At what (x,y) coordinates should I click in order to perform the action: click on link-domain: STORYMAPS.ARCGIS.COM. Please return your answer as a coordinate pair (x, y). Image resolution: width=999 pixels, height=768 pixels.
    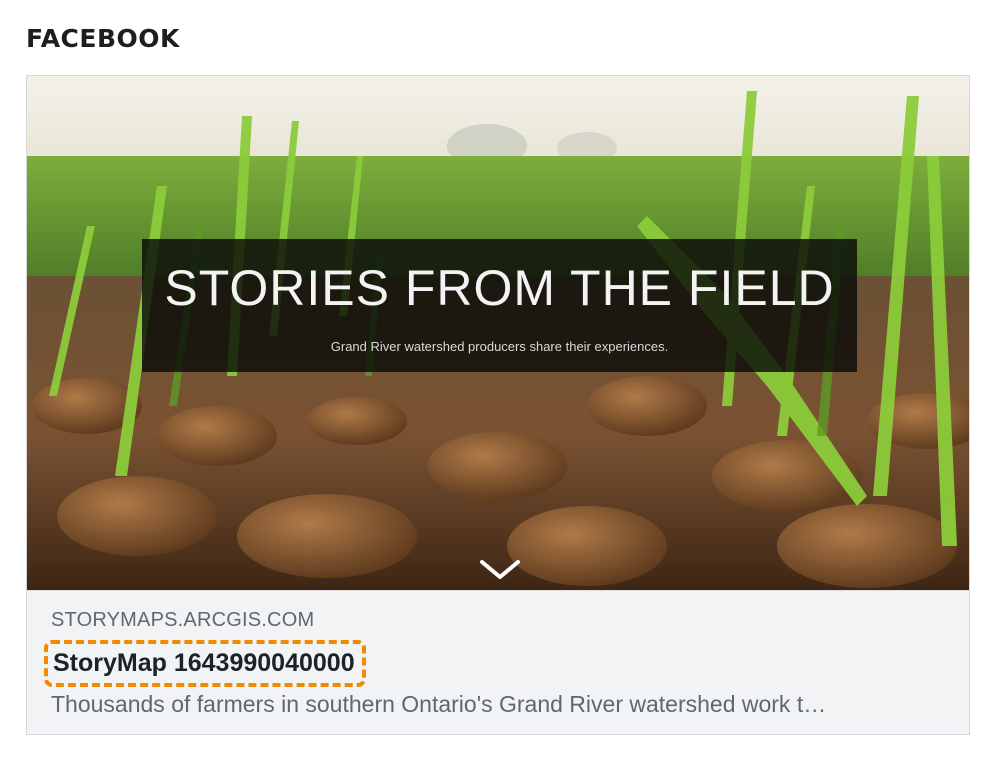
    Looking at the image, I should click on (183, 620).